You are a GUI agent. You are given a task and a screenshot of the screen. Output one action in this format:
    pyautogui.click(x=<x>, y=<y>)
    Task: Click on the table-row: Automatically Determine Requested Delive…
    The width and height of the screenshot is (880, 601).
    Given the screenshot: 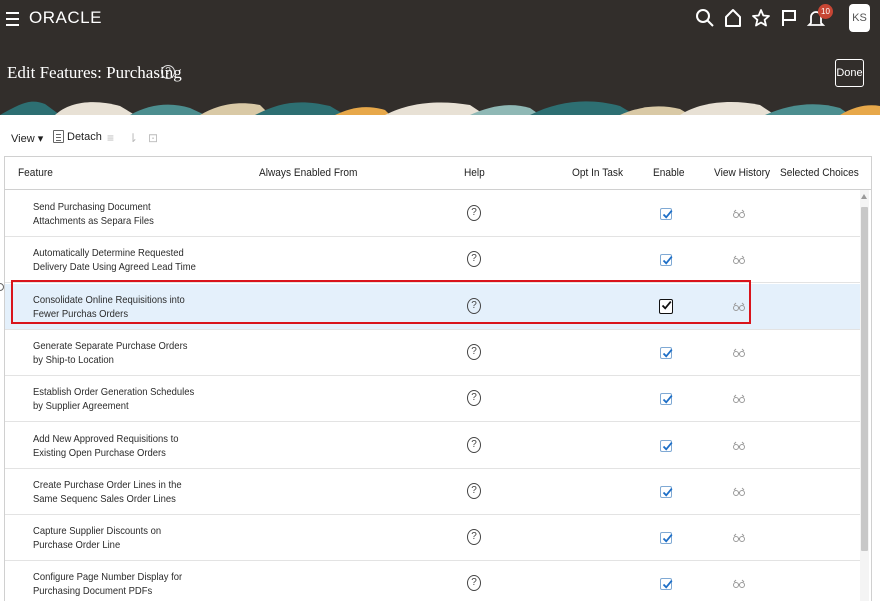 What is the action you would take?
    pyautogui.click(x=432, y=260)
    